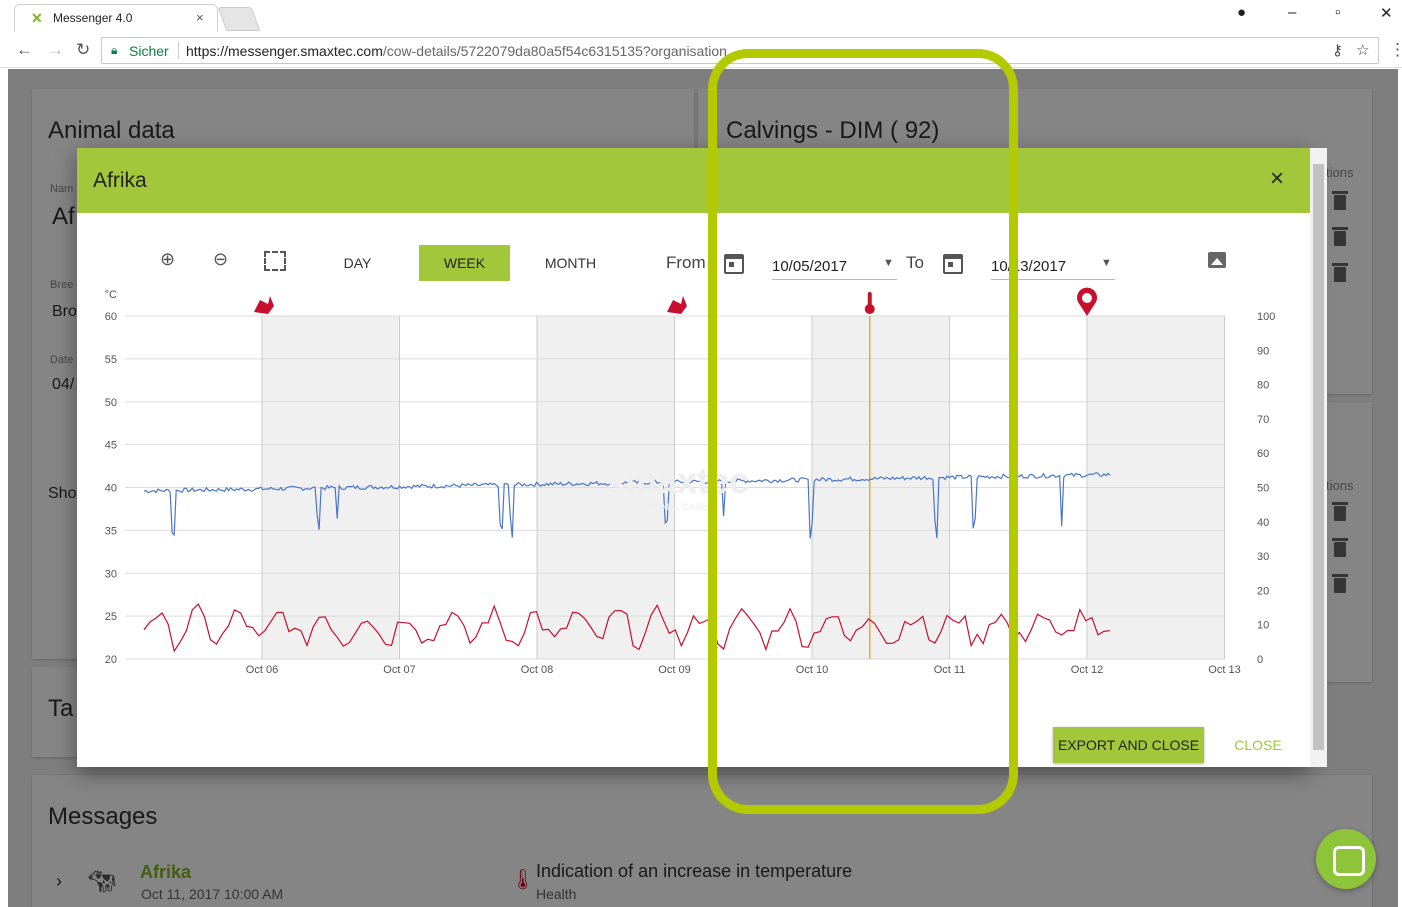 The height and width of the screenshot is (907, 1402). Describe the element at coordinates (111, 317) in the screenshot. I see `y-left-tick-label: 60` at that location.